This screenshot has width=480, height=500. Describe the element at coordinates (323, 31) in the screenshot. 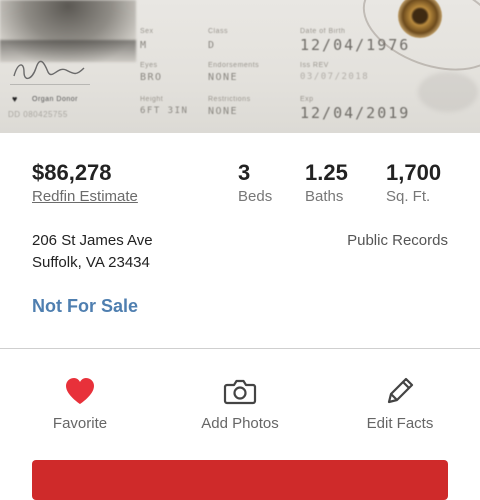

I see `dob-label: Date of Birth` at that location.